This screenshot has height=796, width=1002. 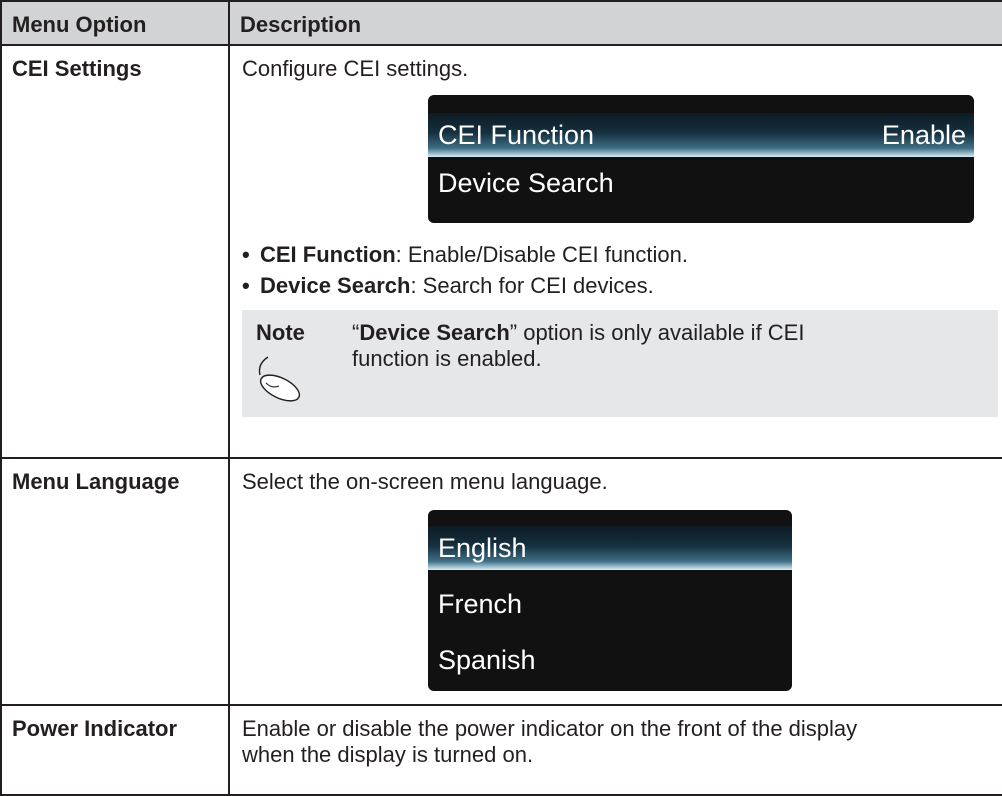 I want to click on bullet-term: CEI Function, so click(x=328, y=254).